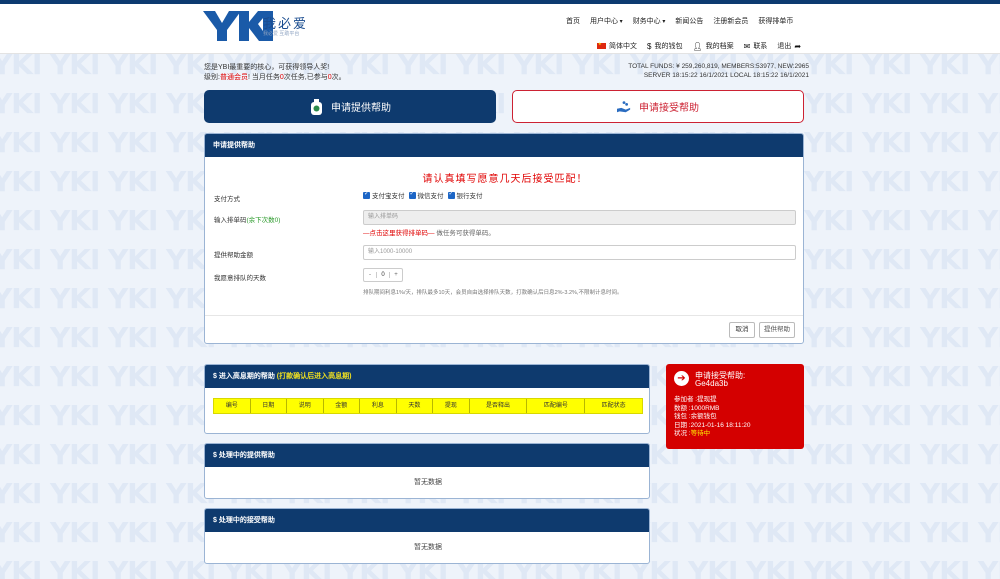  I want to click on queue-code-input: 输入排单码, so click(579, 217).